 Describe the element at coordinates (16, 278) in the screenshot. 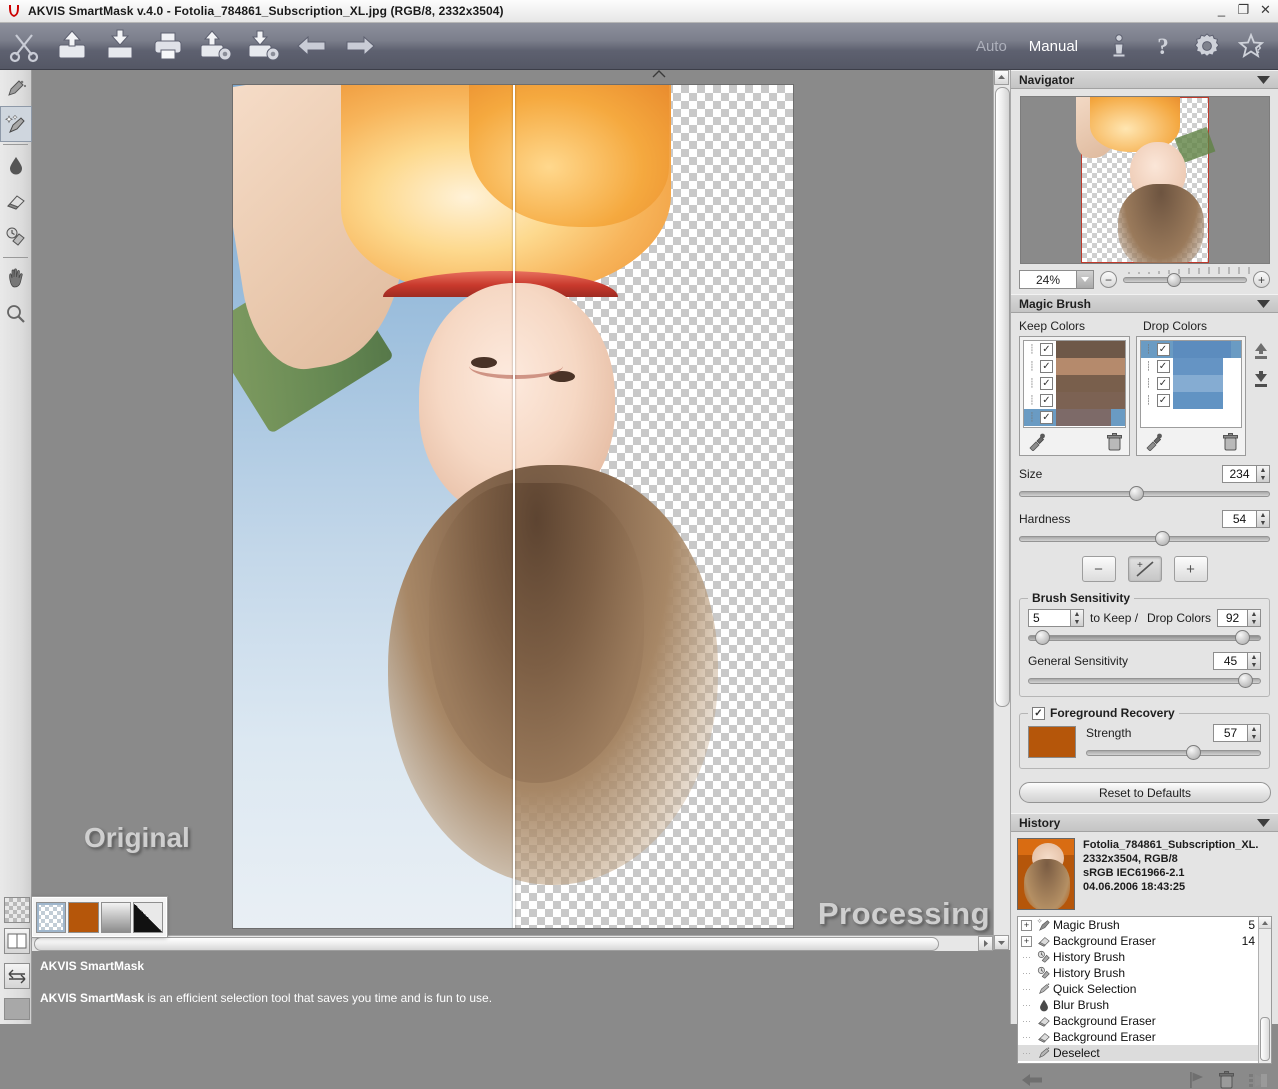

I see `hand-tool` at that location.